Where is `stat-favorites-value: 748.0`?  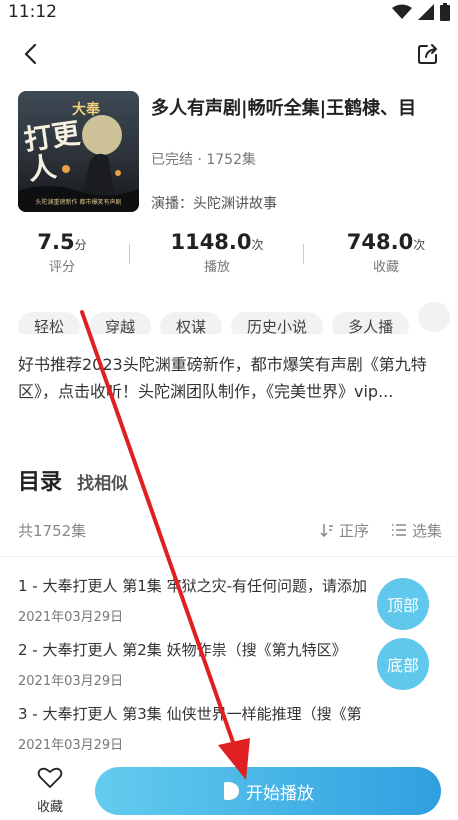 stat-favorites-value: 748.0 is located at coordinates (380, 242).